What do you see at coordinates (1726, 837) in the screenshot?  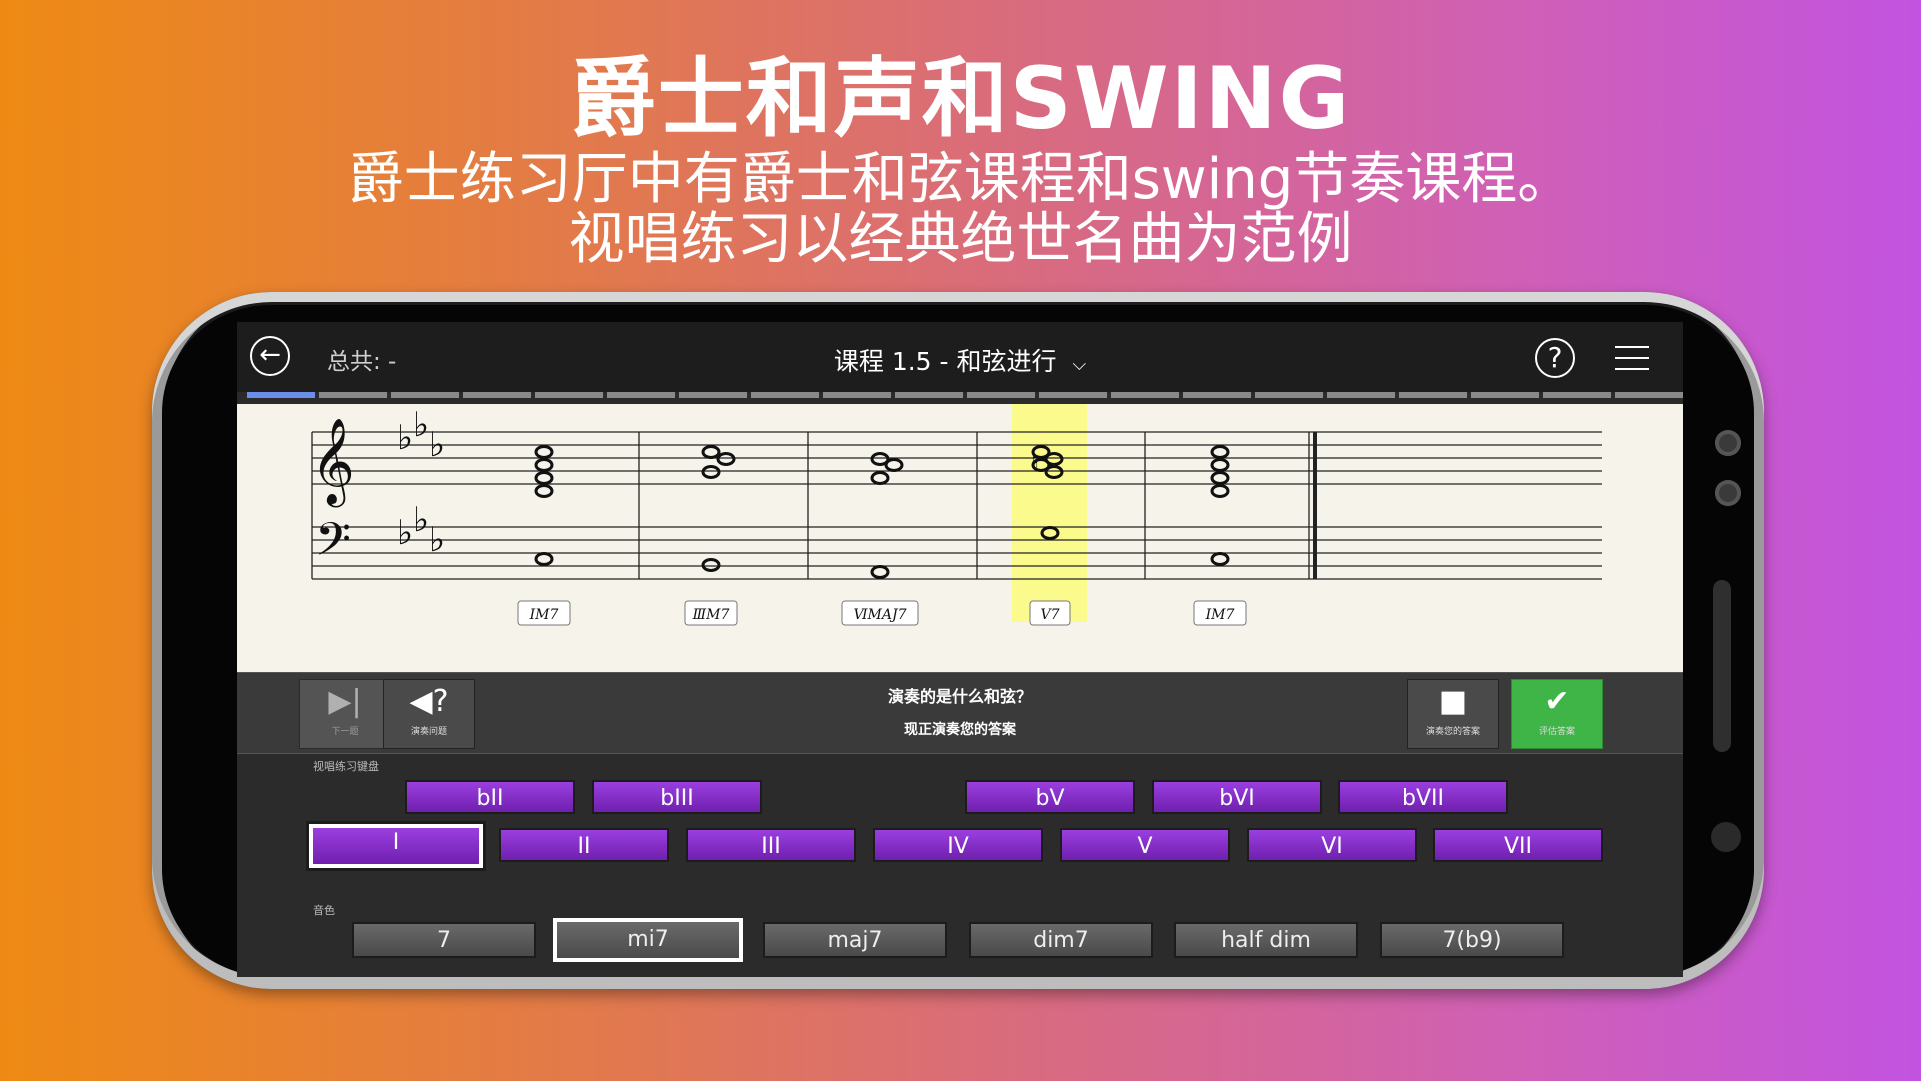 I see `phone-sensor-dot` at bounding box center [1726, 837].